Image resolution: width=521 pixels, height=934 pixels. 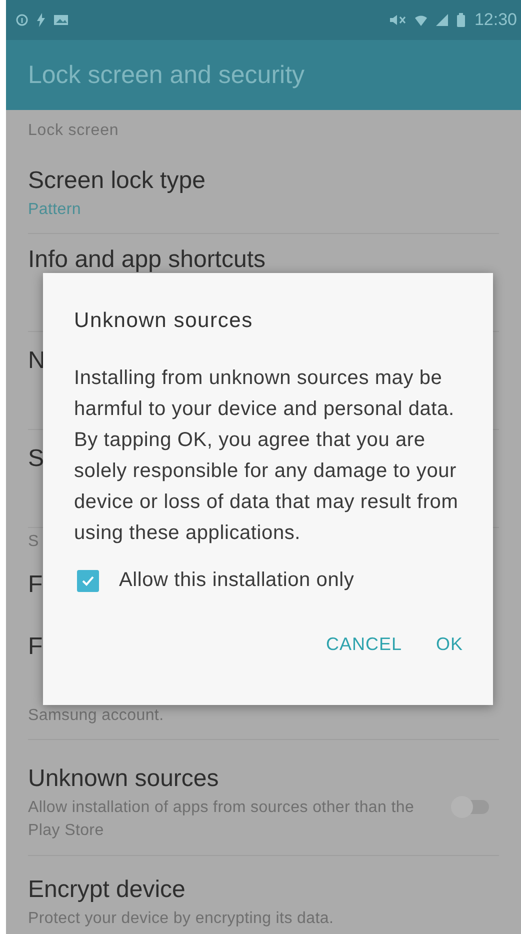 What do you see at coordinates (107, 890) in the screenshot?
I see `setting-title: Encrypt device` at bounding box center [107, 890].